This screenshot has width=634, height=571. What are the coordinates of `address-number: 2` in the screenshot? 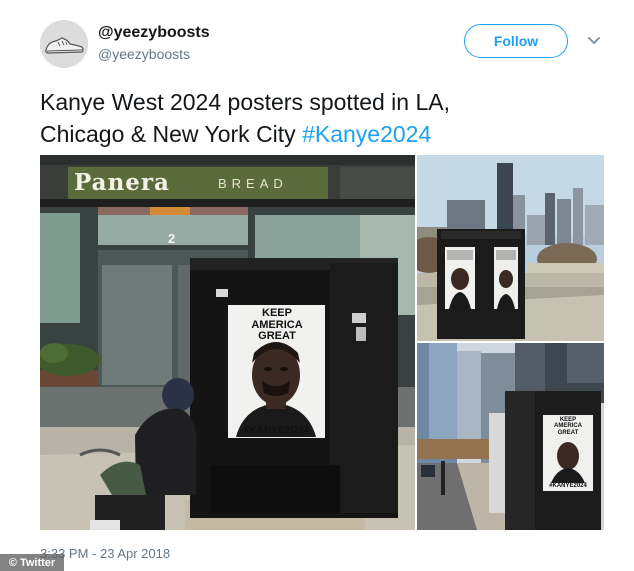 It's located at (172, 238).